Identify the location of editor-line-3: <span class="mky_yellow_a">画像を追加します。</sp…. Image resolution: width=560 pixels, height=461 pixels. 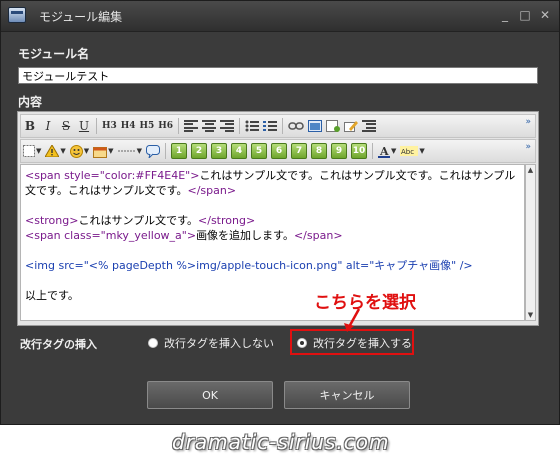
(184, 235).